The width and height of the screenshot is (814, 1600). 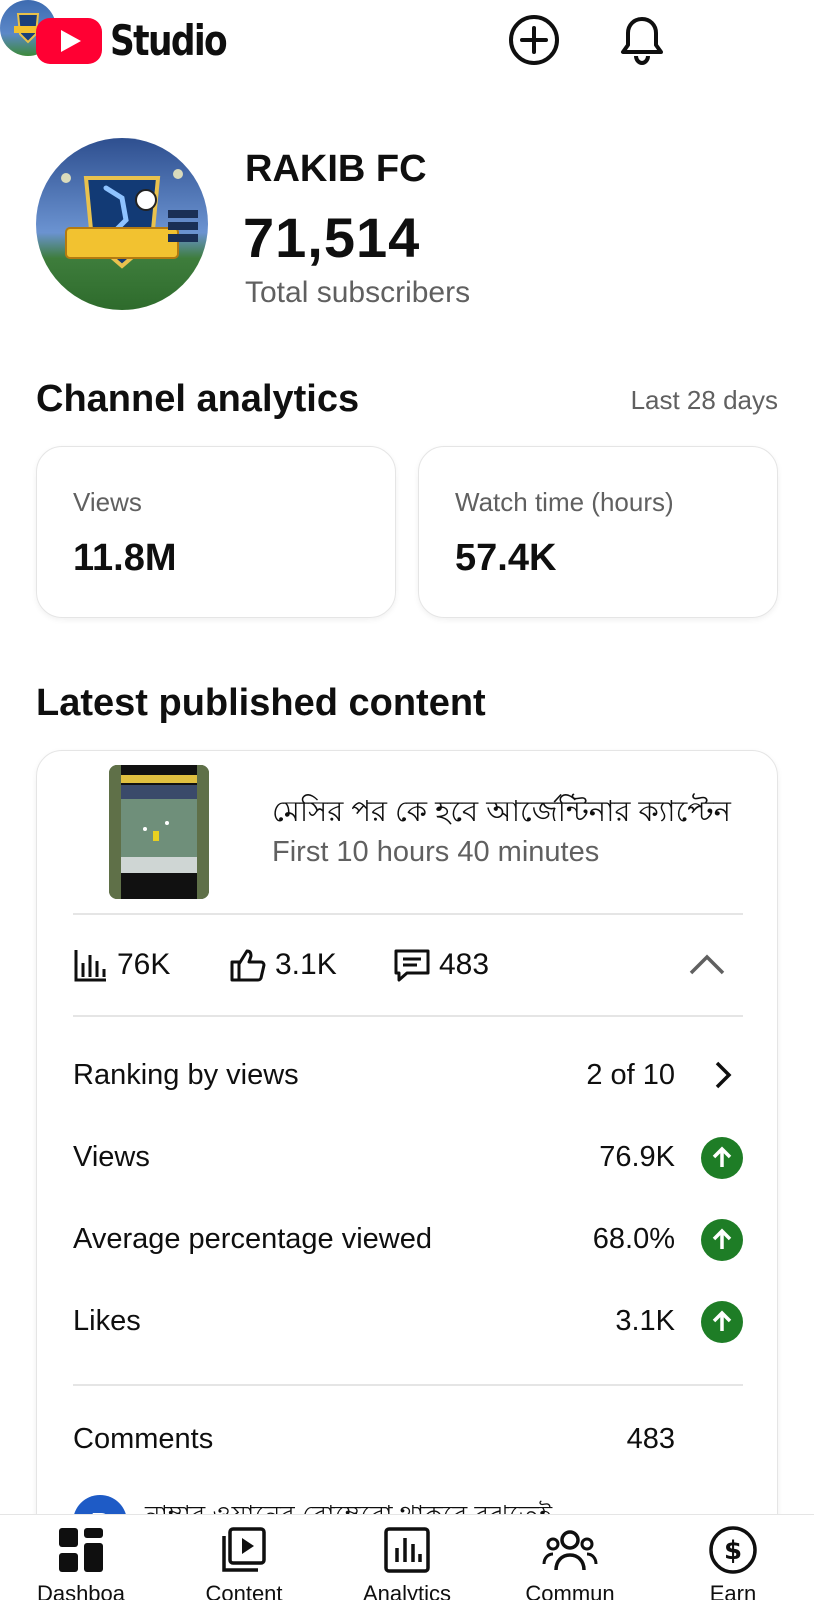 What do you see at coordinates (252, 1239) in the screenshot?
I see `row-label: Average percentage viewed` at bounding box center [252, 1239].